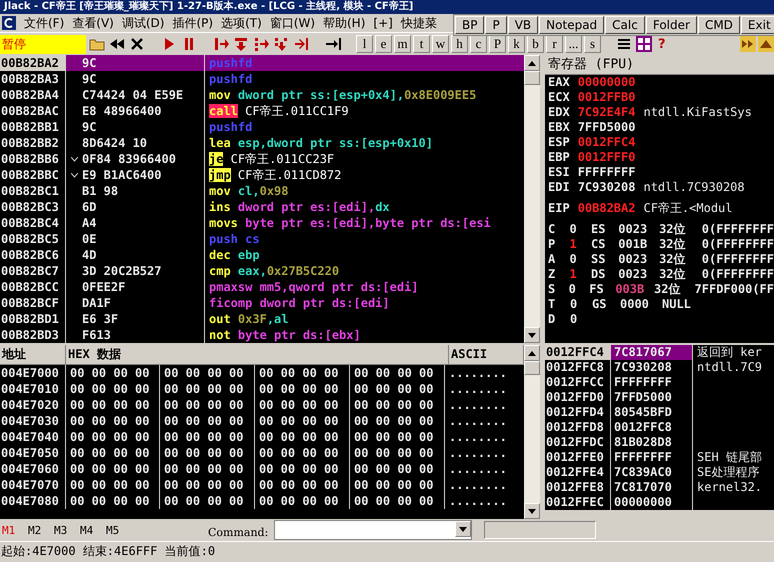  Describe the element at coordinates (607, 82) in the screenshot. I see `register-value: 00000000` at that location.